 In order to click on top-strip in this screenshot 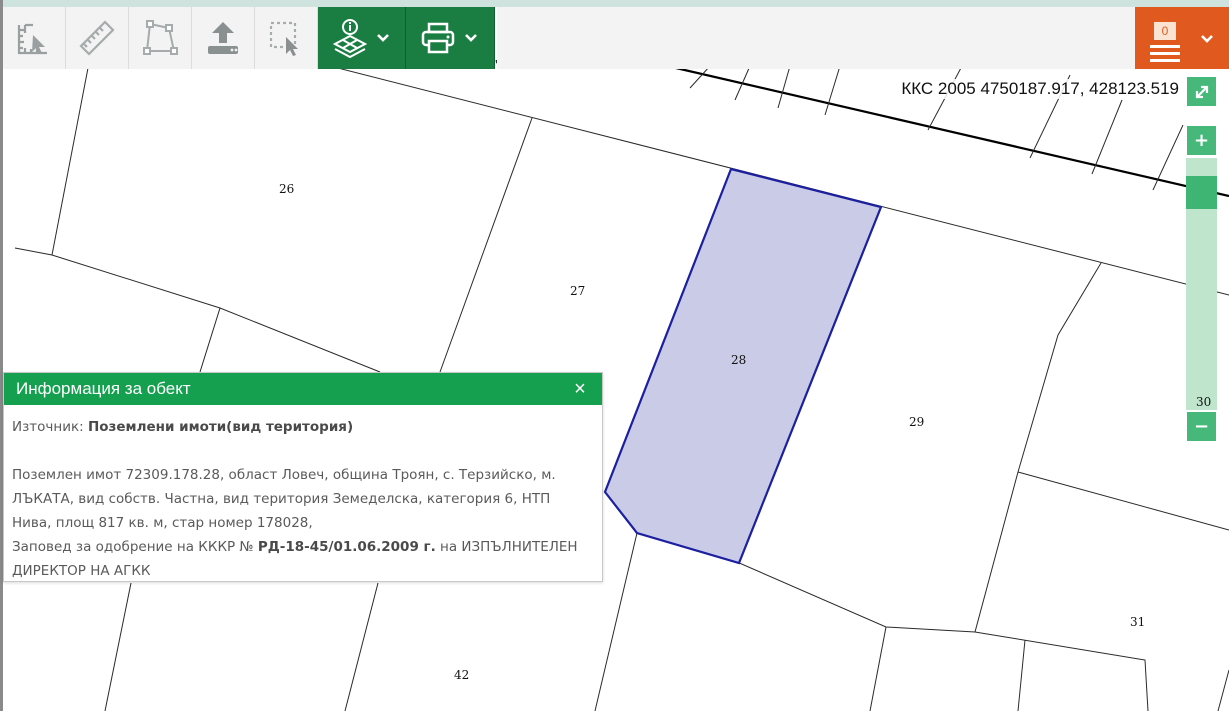, I will do `click(614, 3)`.